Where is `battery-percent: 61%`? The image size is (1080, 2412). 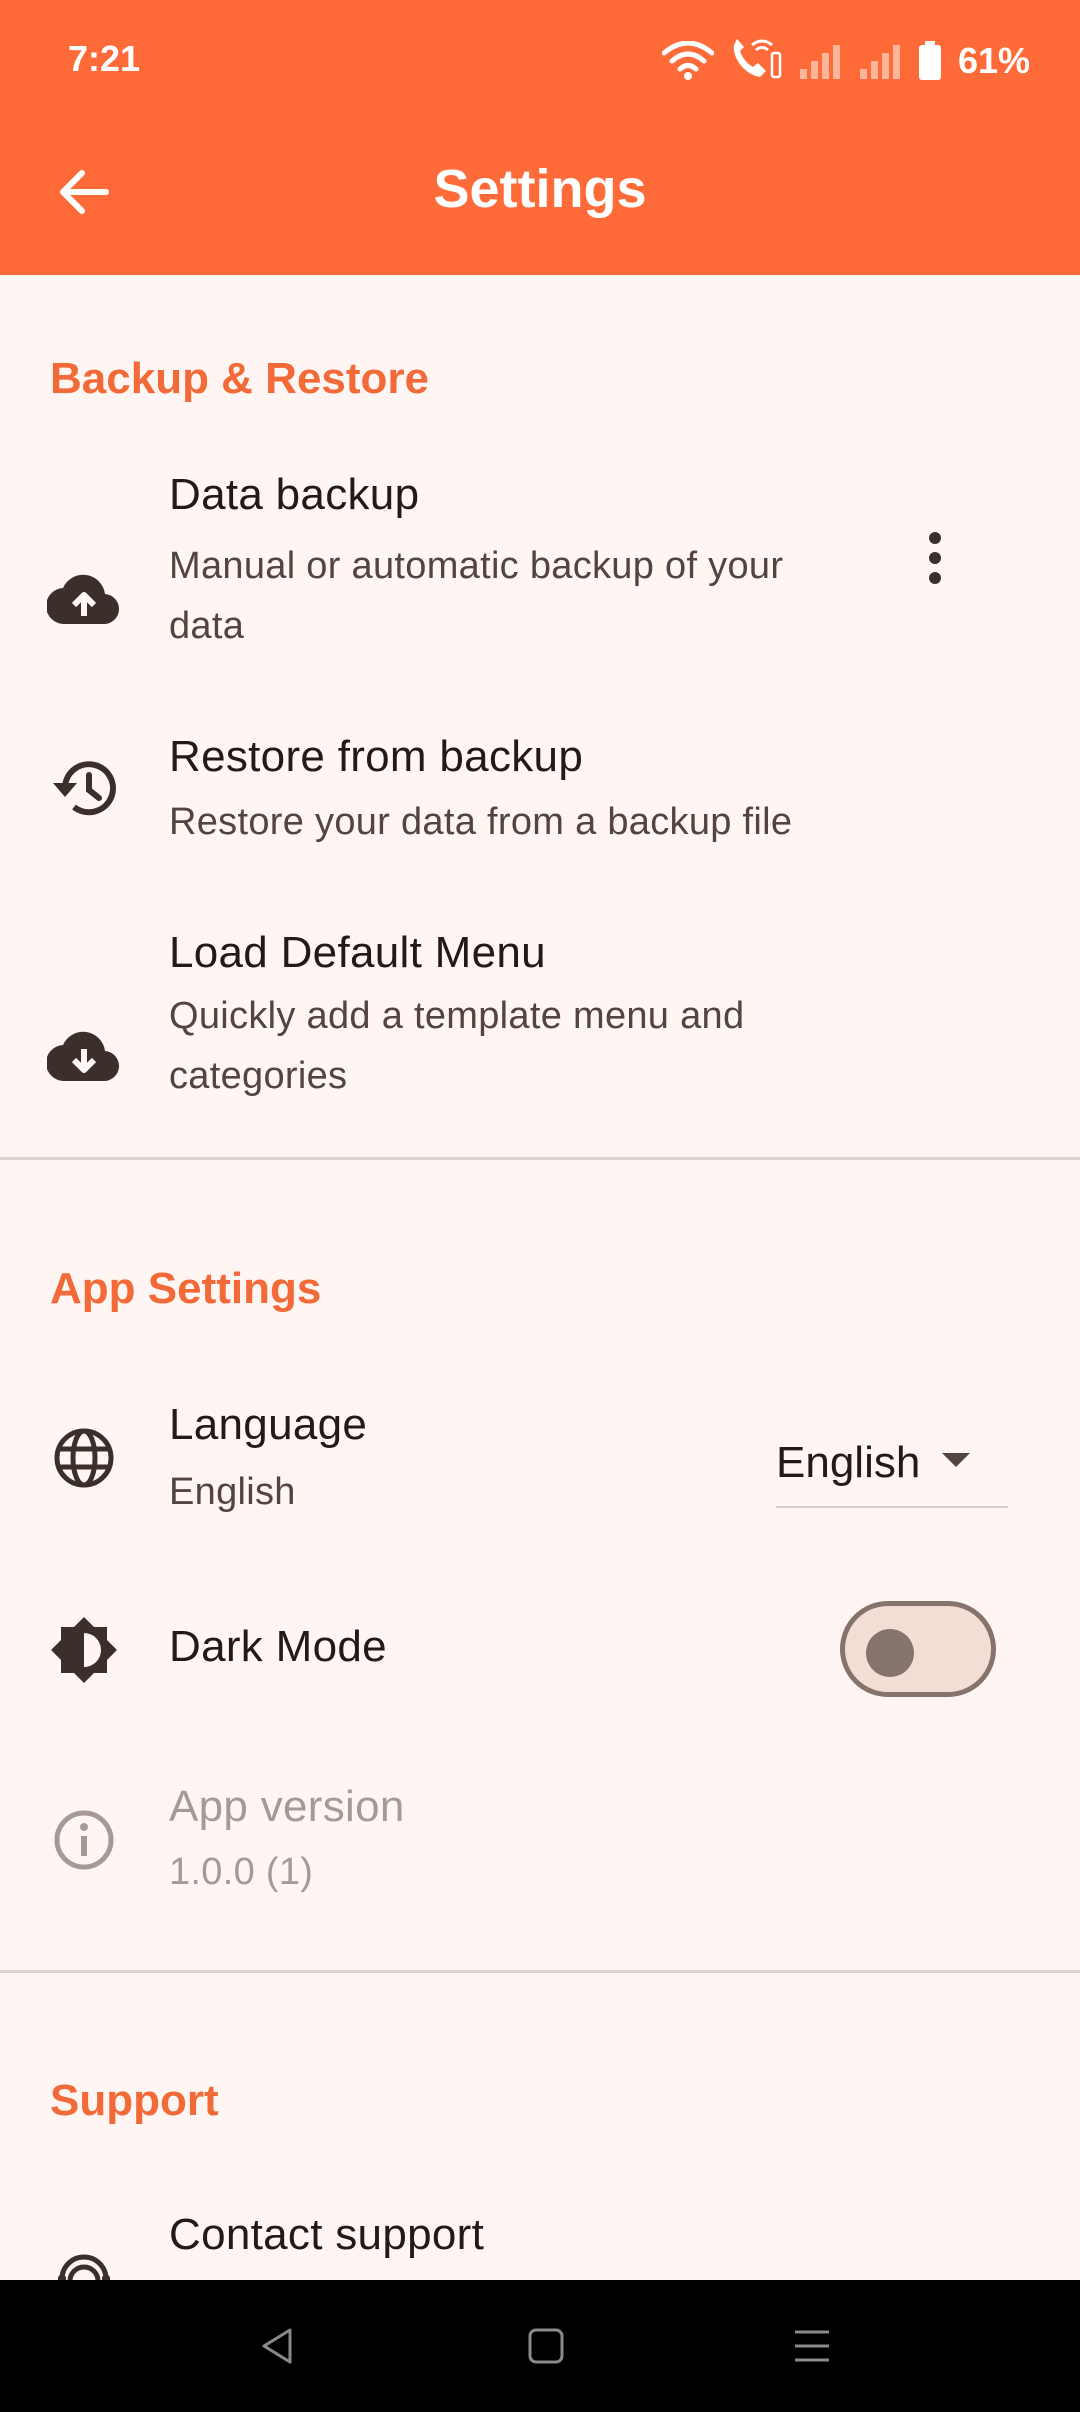 battery-percent: 61% is located at coordinates (993, 60).